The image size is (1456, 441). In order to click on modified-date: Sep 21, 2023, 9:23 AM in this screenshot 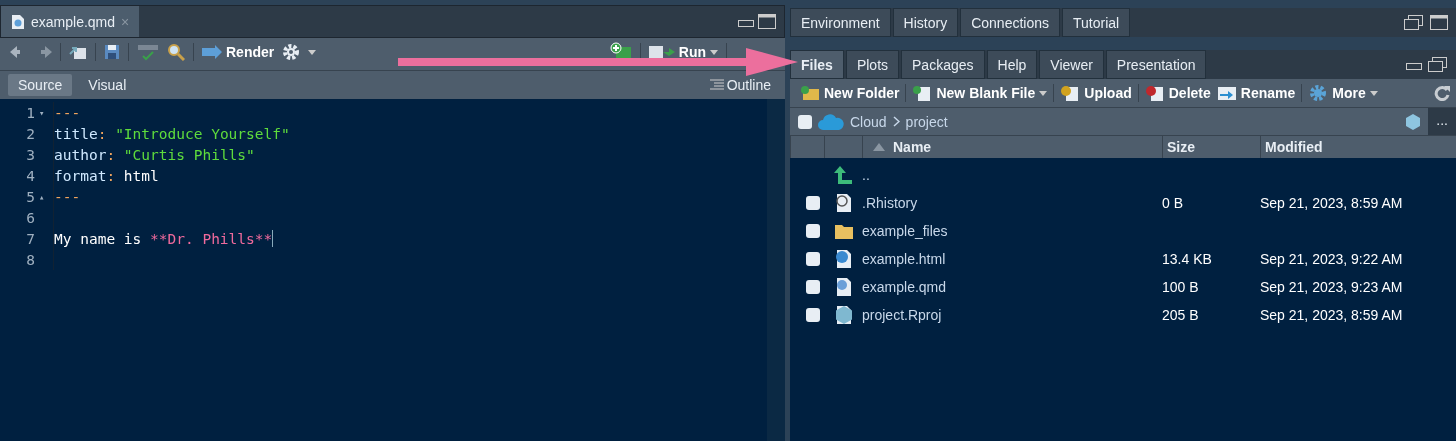, I will do `click(1332, 287)`.